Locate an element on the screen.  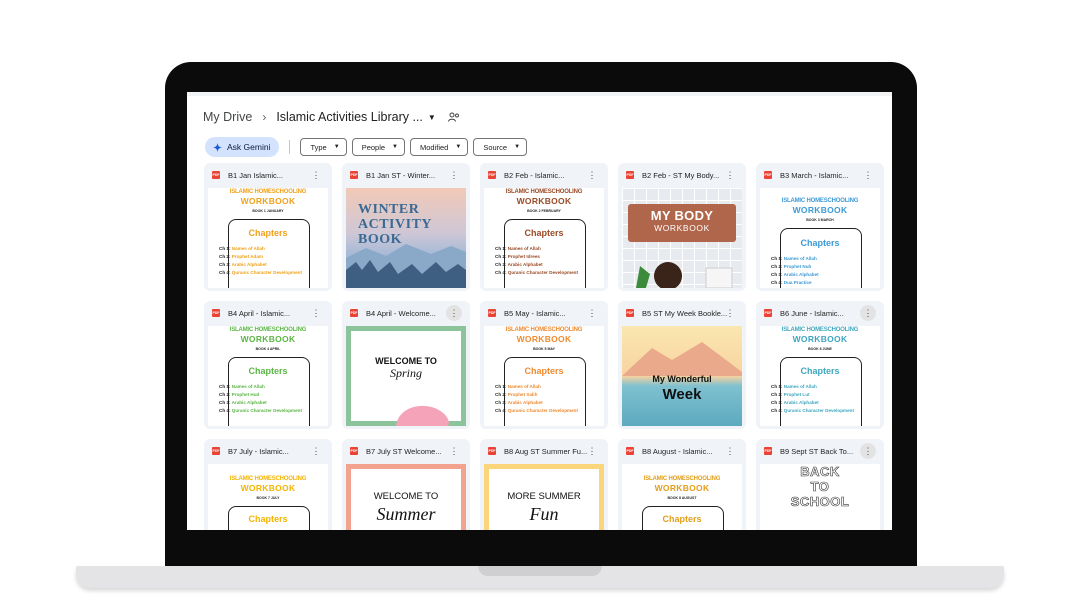
thumb-book: BOOK 7 JULY is located at coordinates (268, 498).